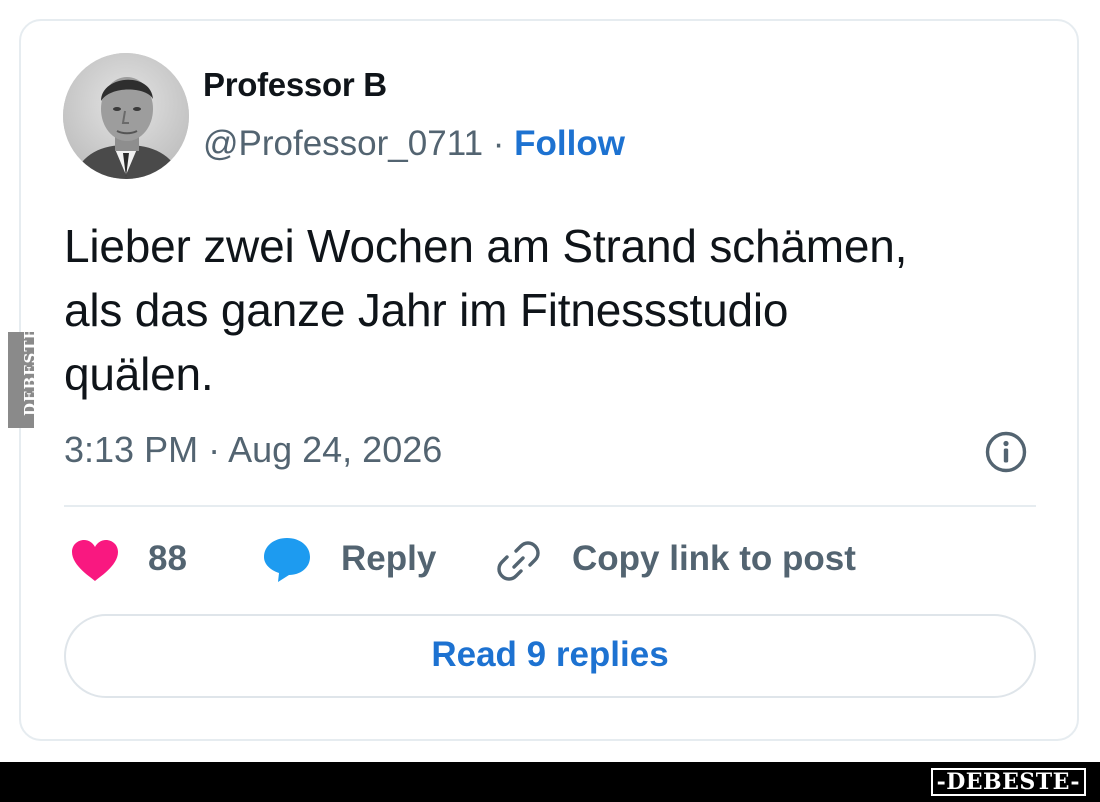 The height and width of the screenshot is (802, 1100). Describe the element at coordinates (550, 506) in the screenshot. I see `divider` at that location.